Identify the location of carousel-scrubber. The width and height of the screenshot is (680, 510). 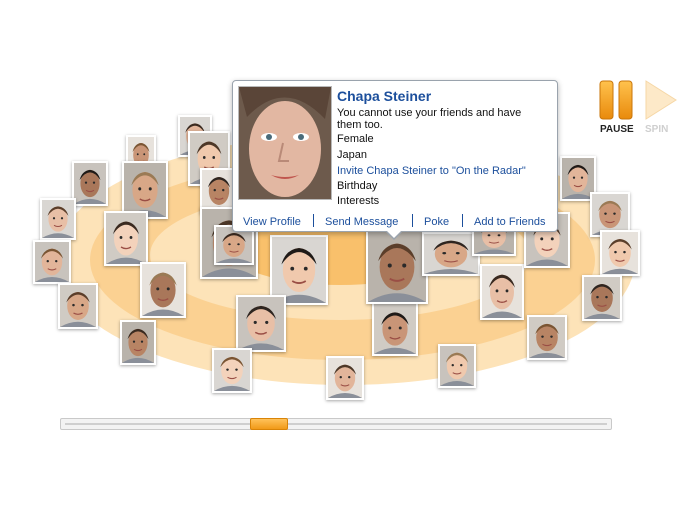
(336, 424).